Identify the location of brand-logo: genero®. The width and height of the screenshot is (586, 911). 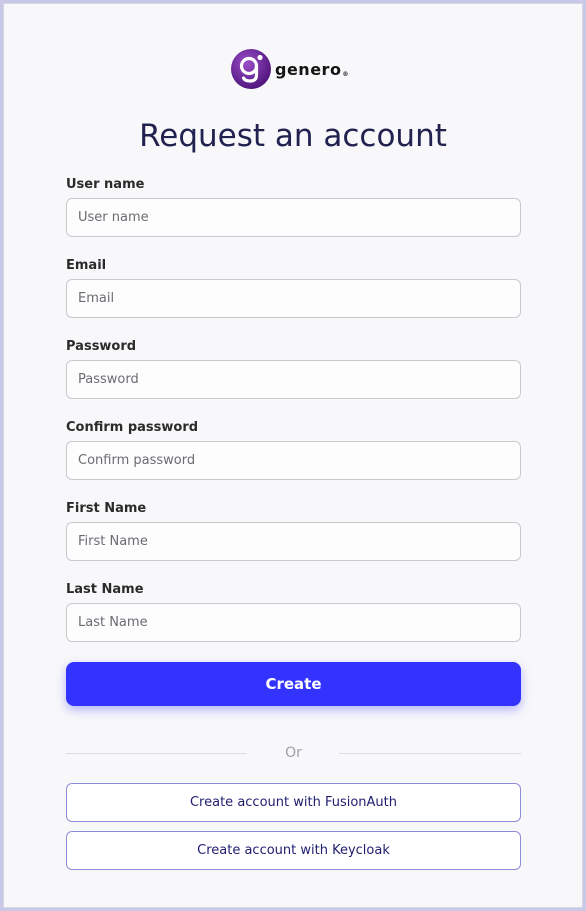
(289, 69).